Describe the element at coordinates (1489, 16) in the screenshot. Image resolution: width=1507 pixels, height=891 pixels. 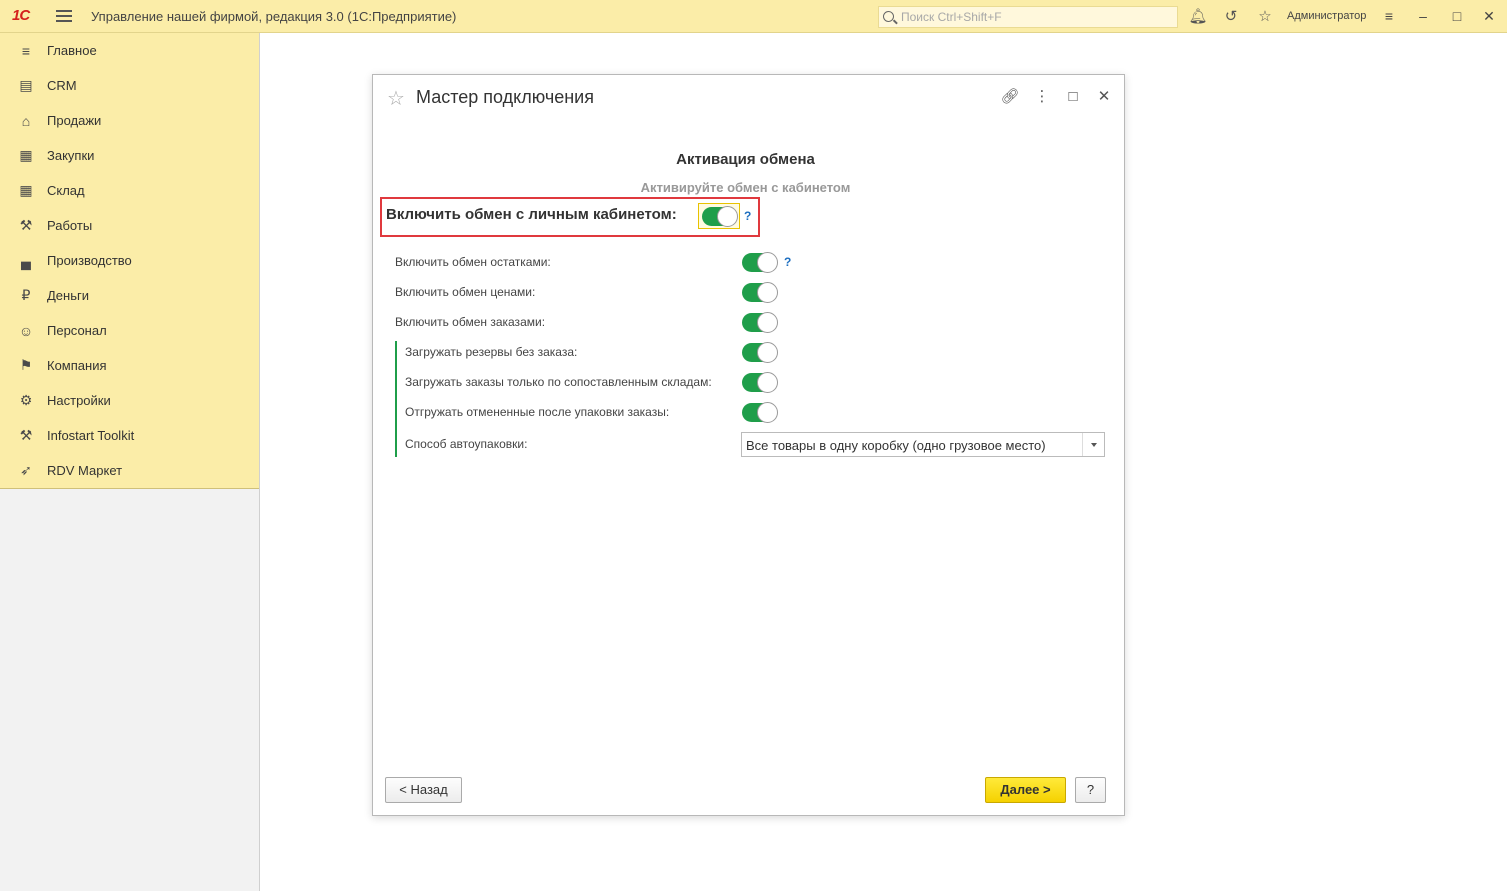
I see `close-window-icon: ✕` at that location.